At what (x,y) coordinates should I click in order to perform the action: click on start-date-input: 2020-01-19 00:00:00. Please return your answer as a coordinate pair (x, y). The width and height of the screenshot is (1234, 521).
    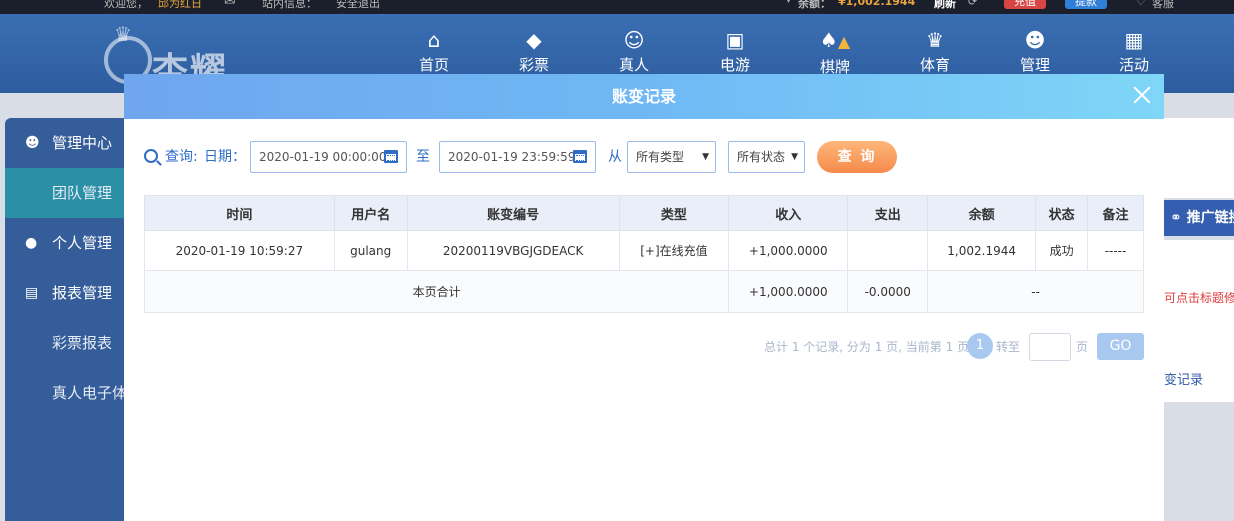
    Looking at the image, I should click on (328, 157).